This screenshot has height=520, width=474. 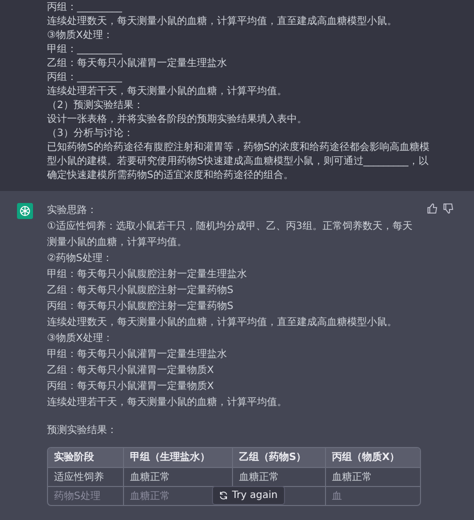 What do you see at coordinates (137, 64) in the screenshot?
I see `question-text: 乙组：每天每只小鼠灌胃一定量生理盐水` at bounding box center [137, 64].